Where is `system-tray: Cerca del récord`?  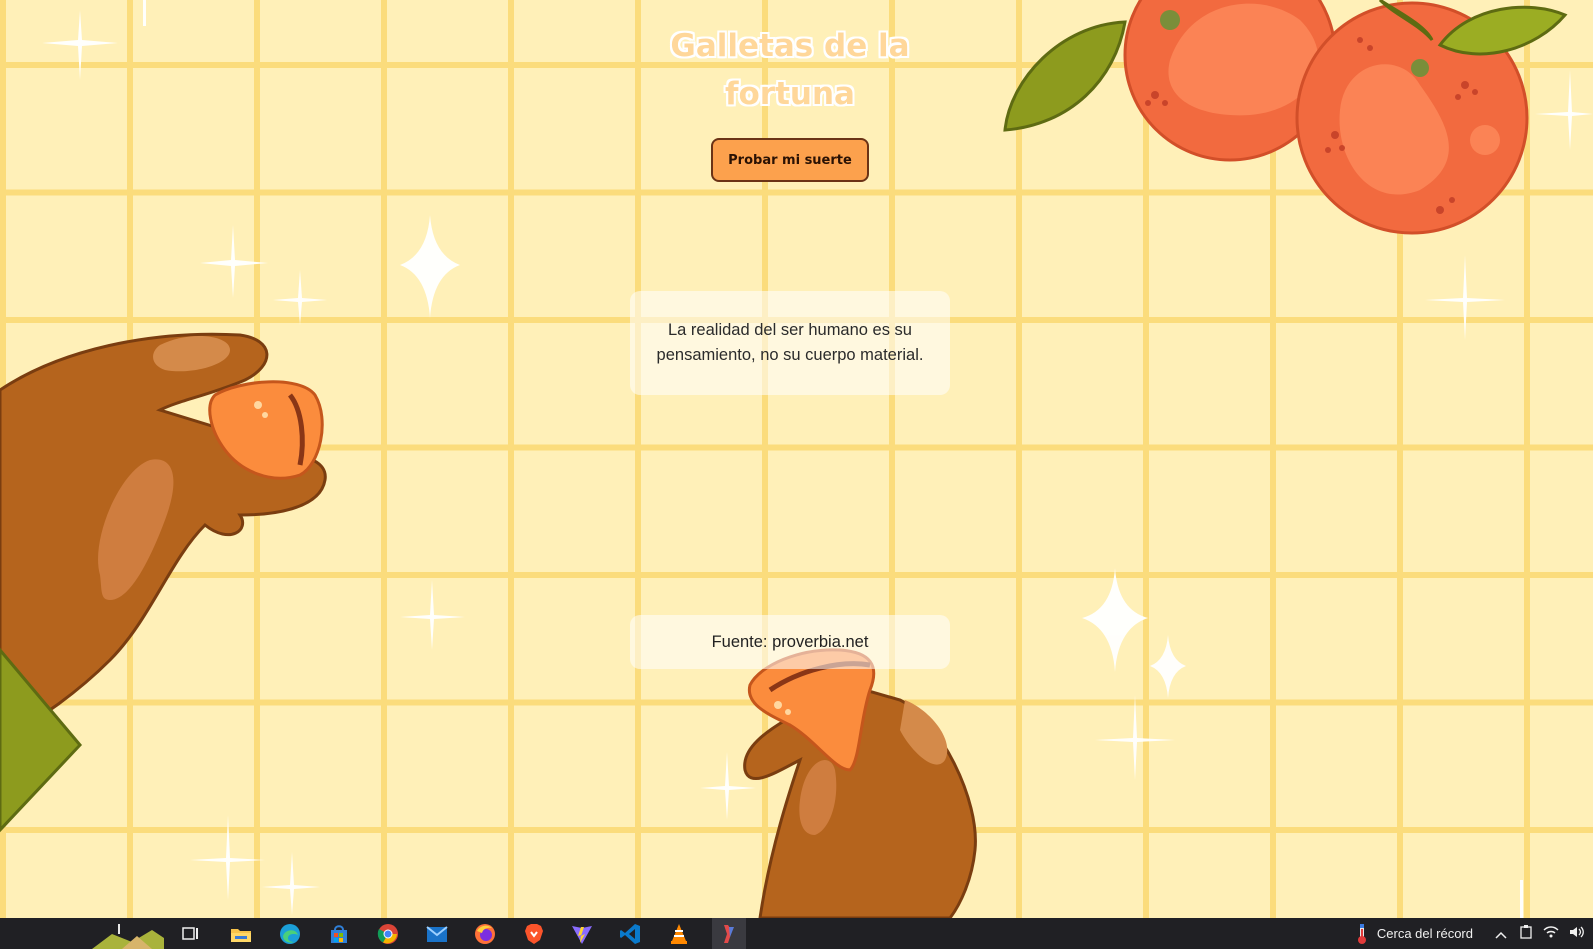 system-tray: Cerca del récord is located at coordinates (1474, 933).